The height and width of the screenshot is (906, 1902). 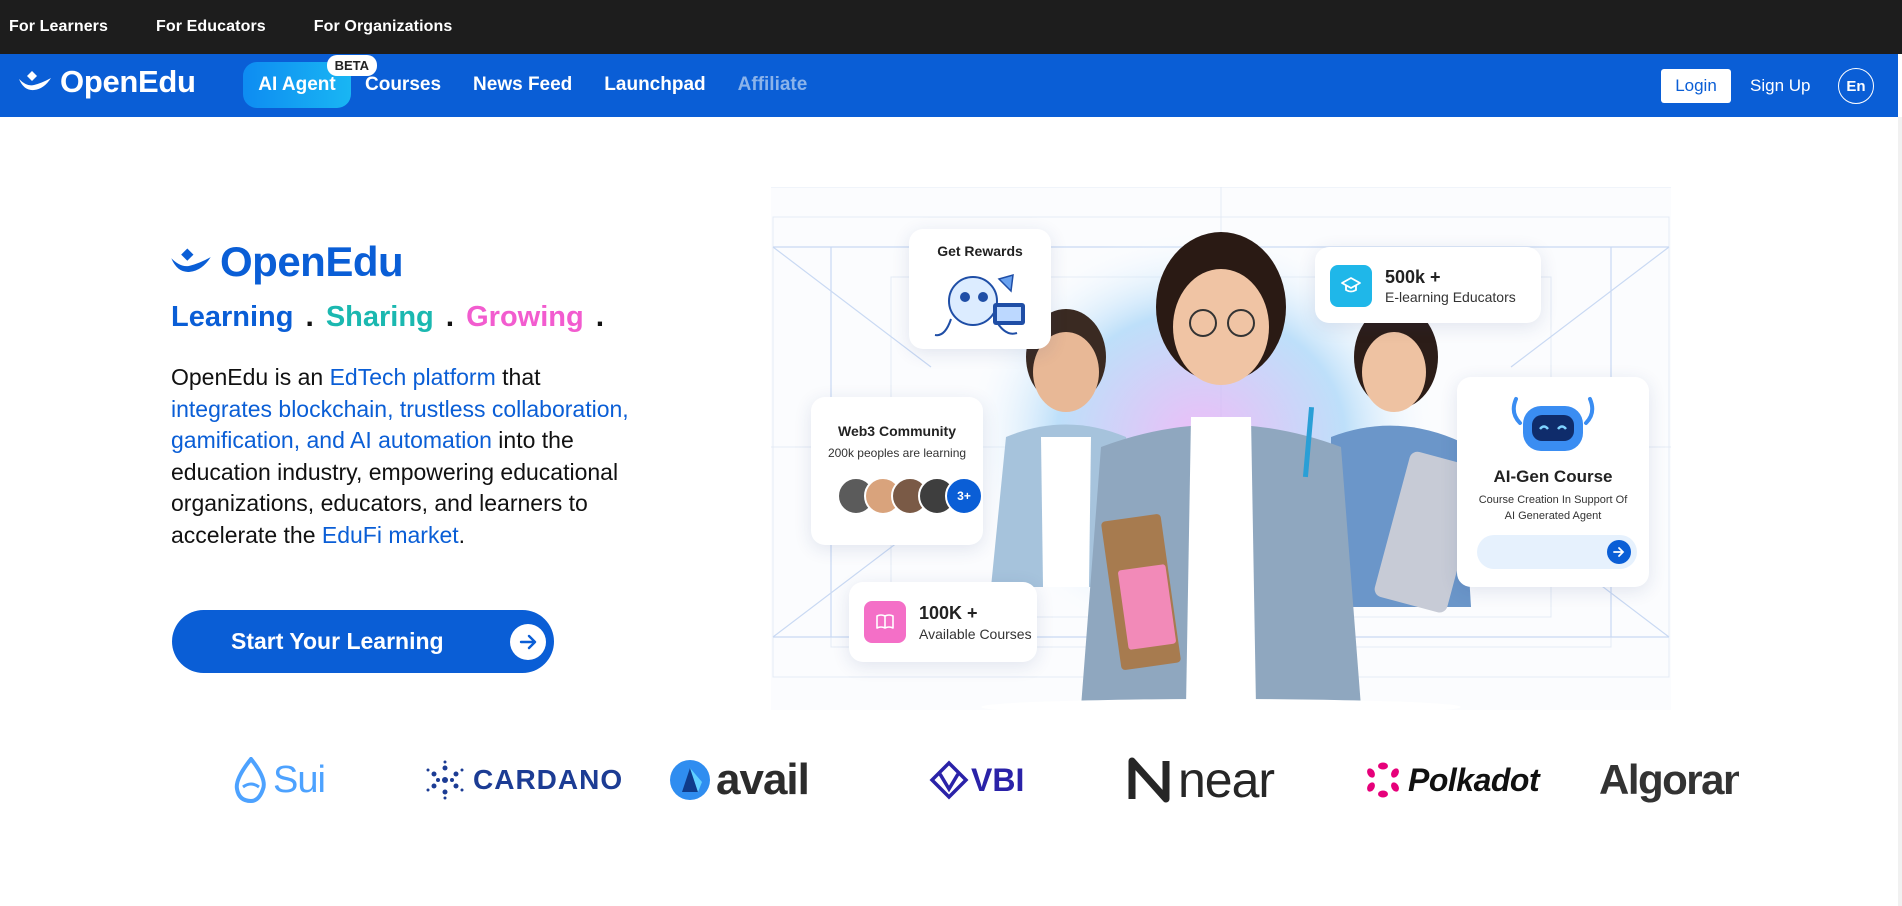 I want to click on educators-count: 500k +, so click(x=1413, y=277).